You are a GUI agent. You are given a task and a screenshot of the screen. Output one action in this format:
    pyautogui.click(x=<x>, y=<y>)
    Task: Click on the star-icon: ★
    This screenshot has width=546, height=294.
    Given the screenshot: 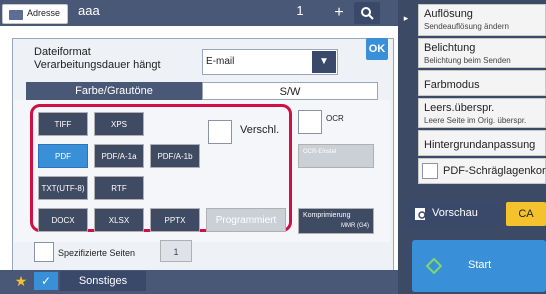 What is the action you would take?
    pyautogui.click(x=21, y=281)
    